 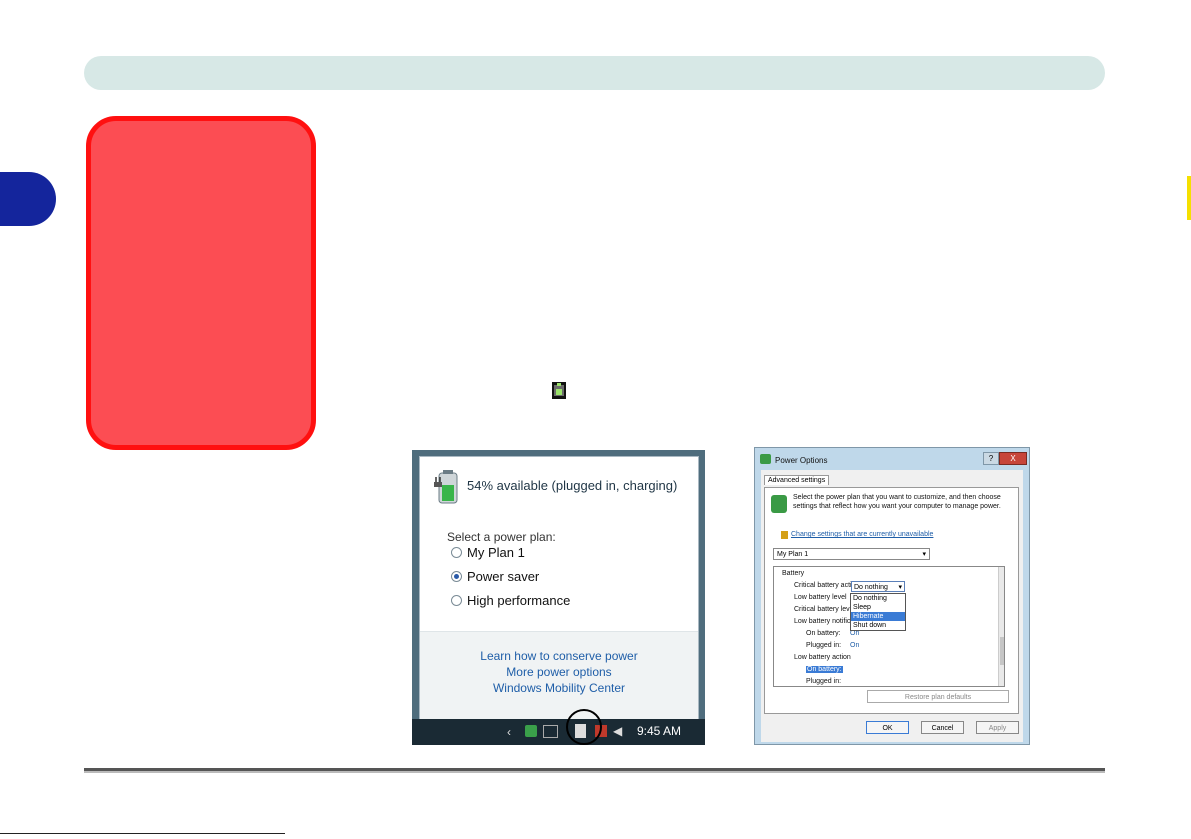 I want to click on battery-status: 54% available (plugged in, charging), so click(x=572, y=485).